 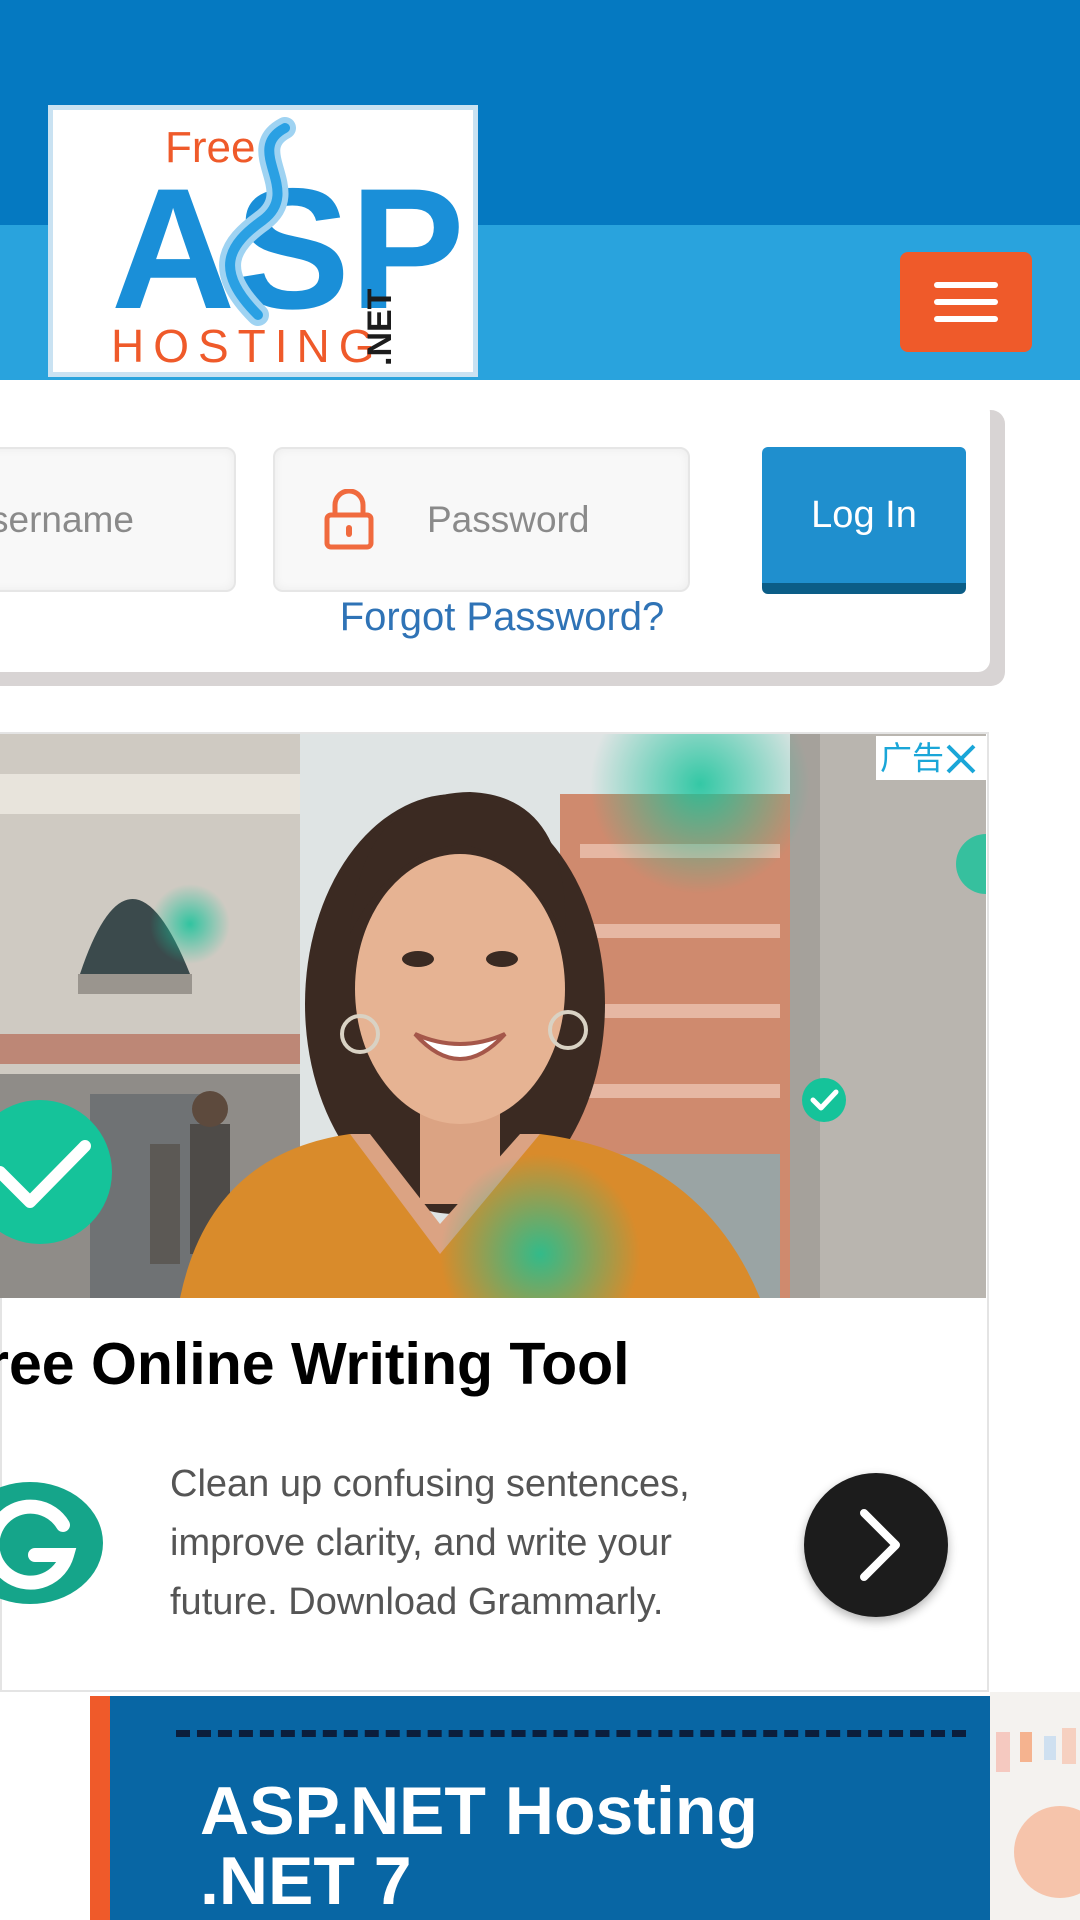 I want to click on ad-headline: ree Online Writing Tool, so click(x=315, y=1364).